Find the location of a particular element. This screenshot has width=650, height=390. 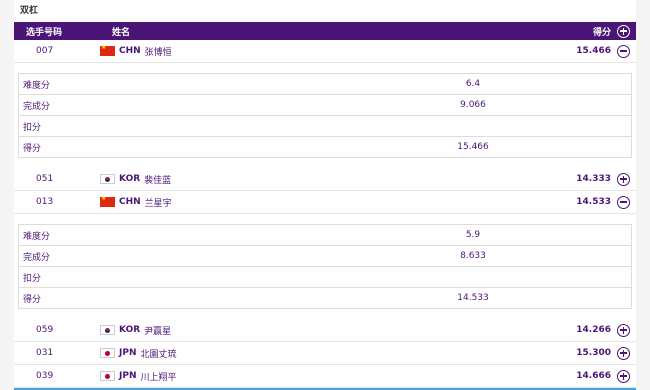

athlete-score: 14.333 is located at coordinates (593, 179).